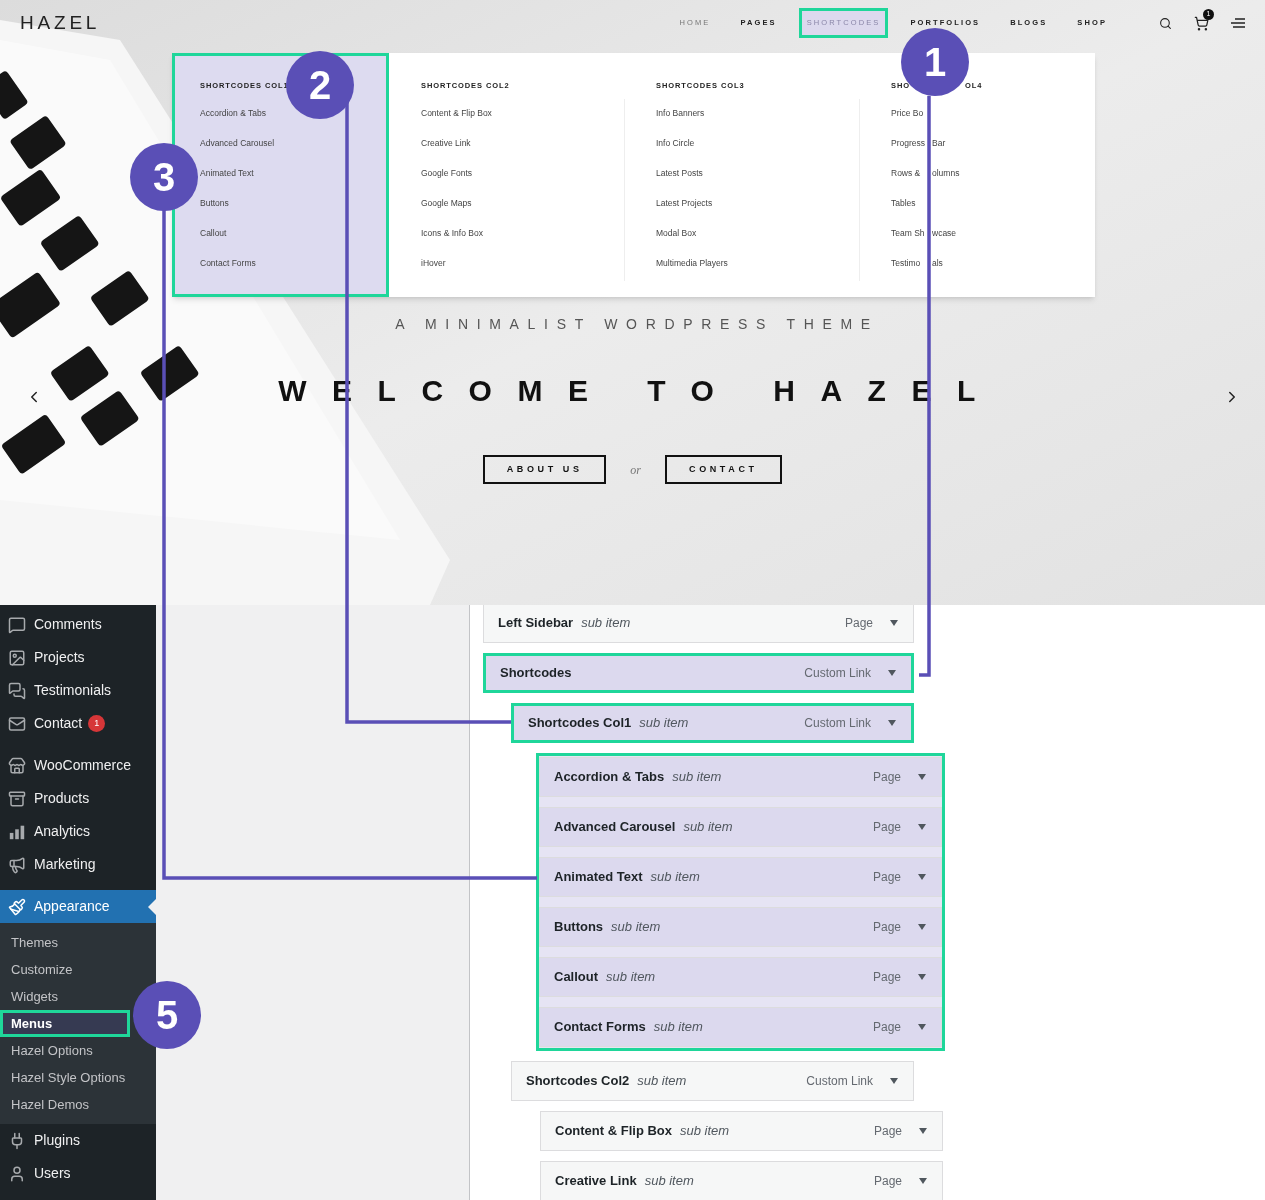 The width and height of the screenshot is (1265, 1200). What do you see at coordinates (680, 113) in the screenshot?
I see `menu-link: Info Banners` at bounding box center [680, 113].